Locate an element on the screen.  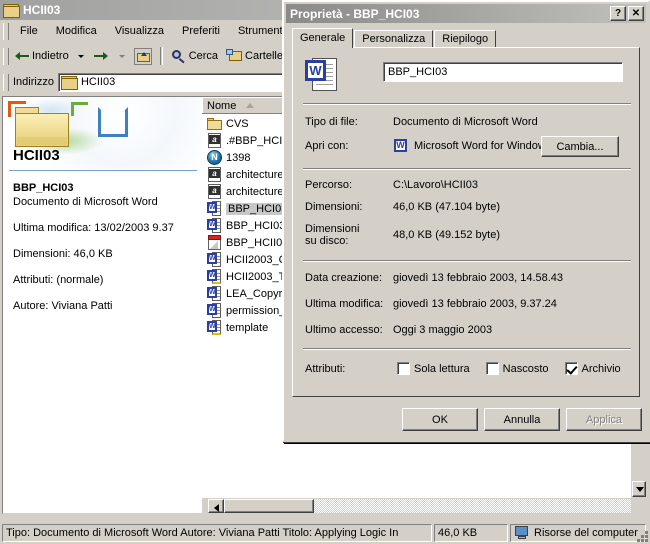
up-button is located at coordinates (143, 56).